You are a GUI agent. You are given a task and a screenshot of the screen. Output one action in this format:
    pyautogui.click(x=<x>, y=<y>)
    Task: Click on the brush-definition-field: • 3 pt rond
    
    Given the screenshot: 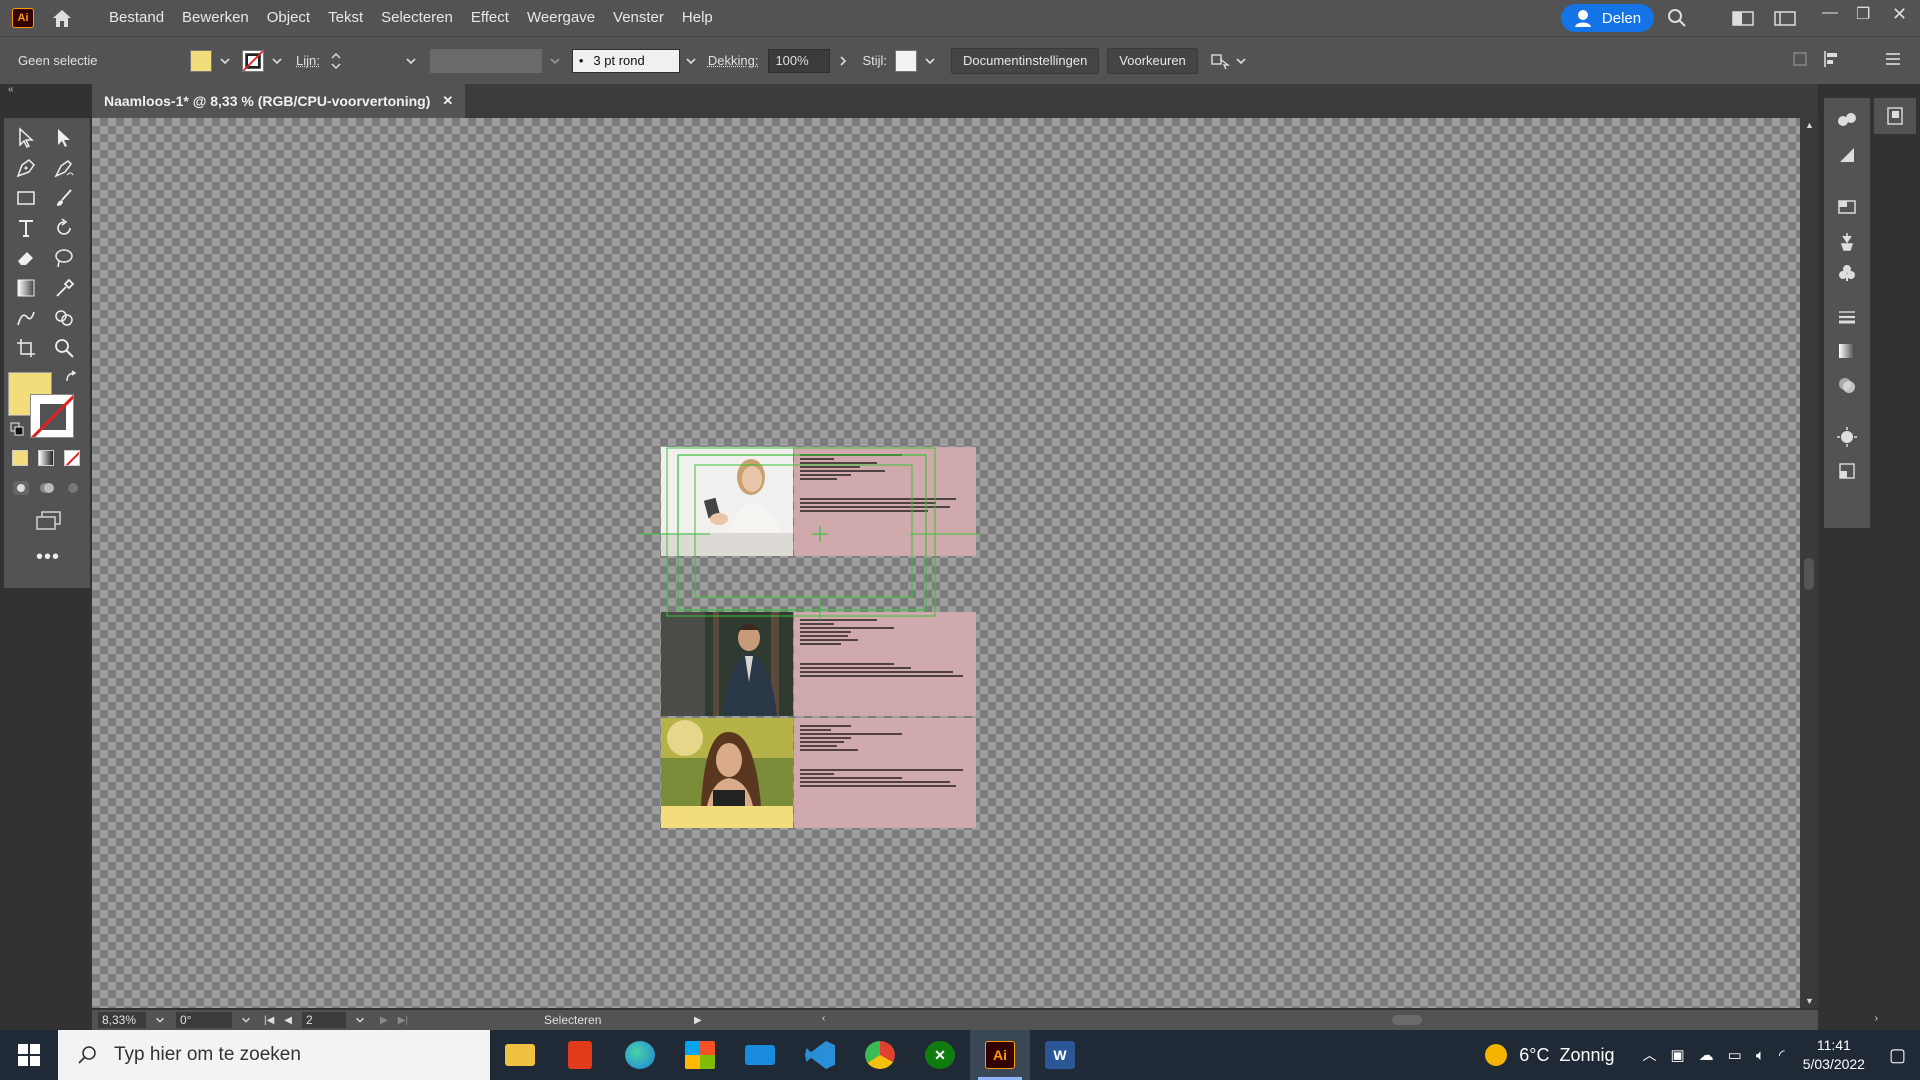 What is the action you would take?
    pyautogui.click(x=625, y=60)
    